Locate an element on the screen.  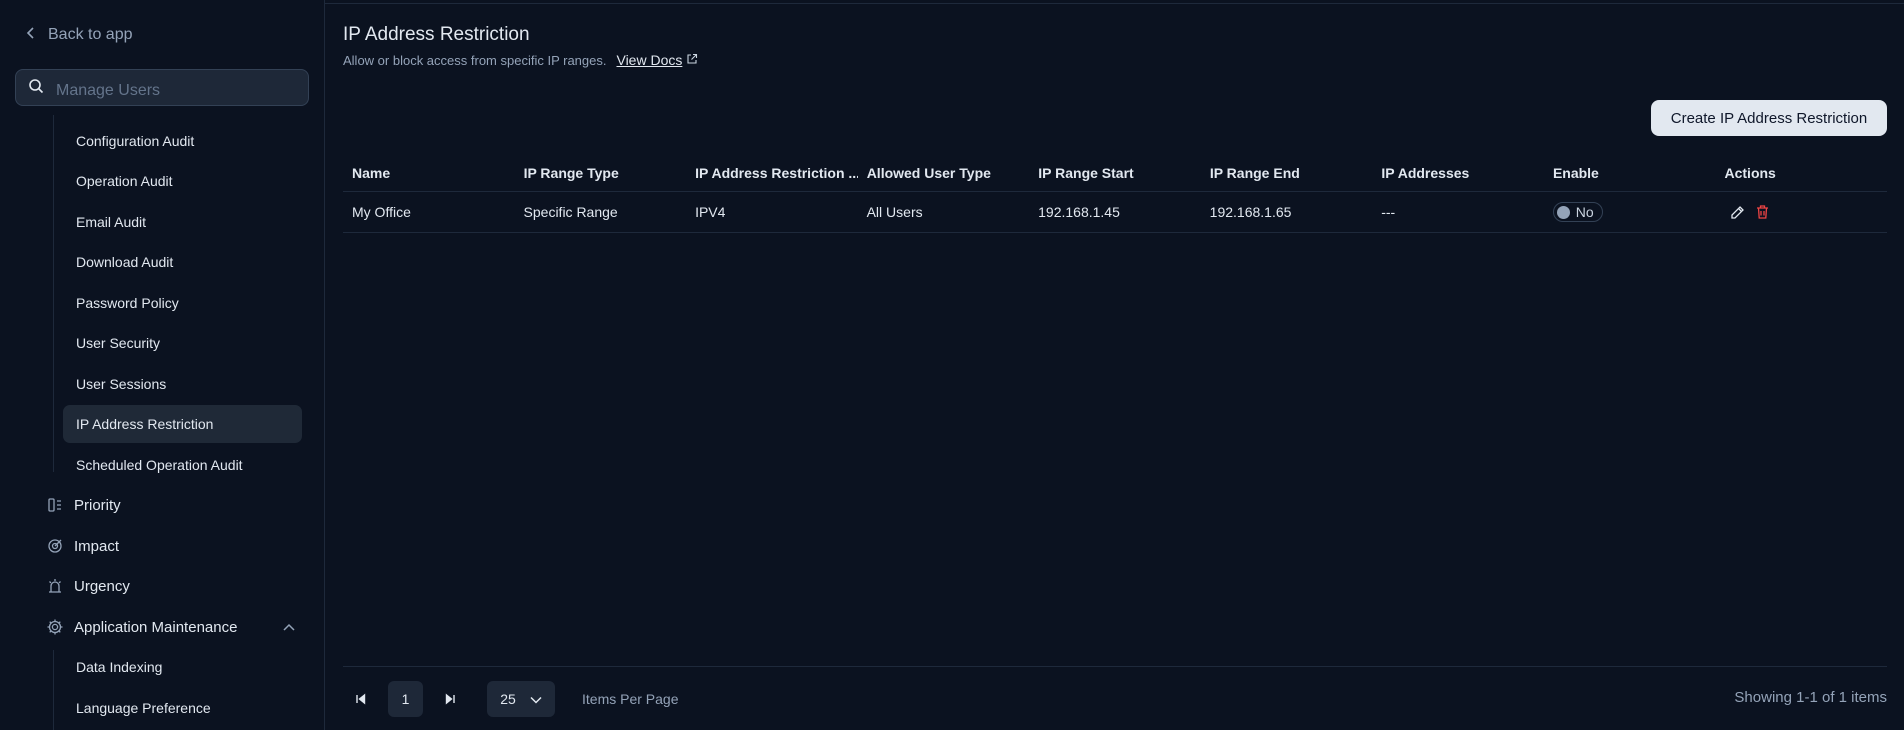
chevron-left-icon is located at coordinates (31, 35).